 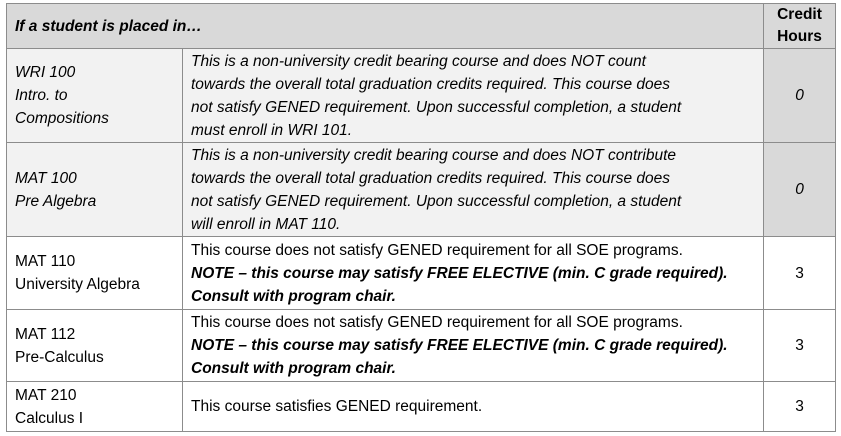 I want to click on table-header-row: If a student is placed in… Credit Hours, so click(x=421, y=26).